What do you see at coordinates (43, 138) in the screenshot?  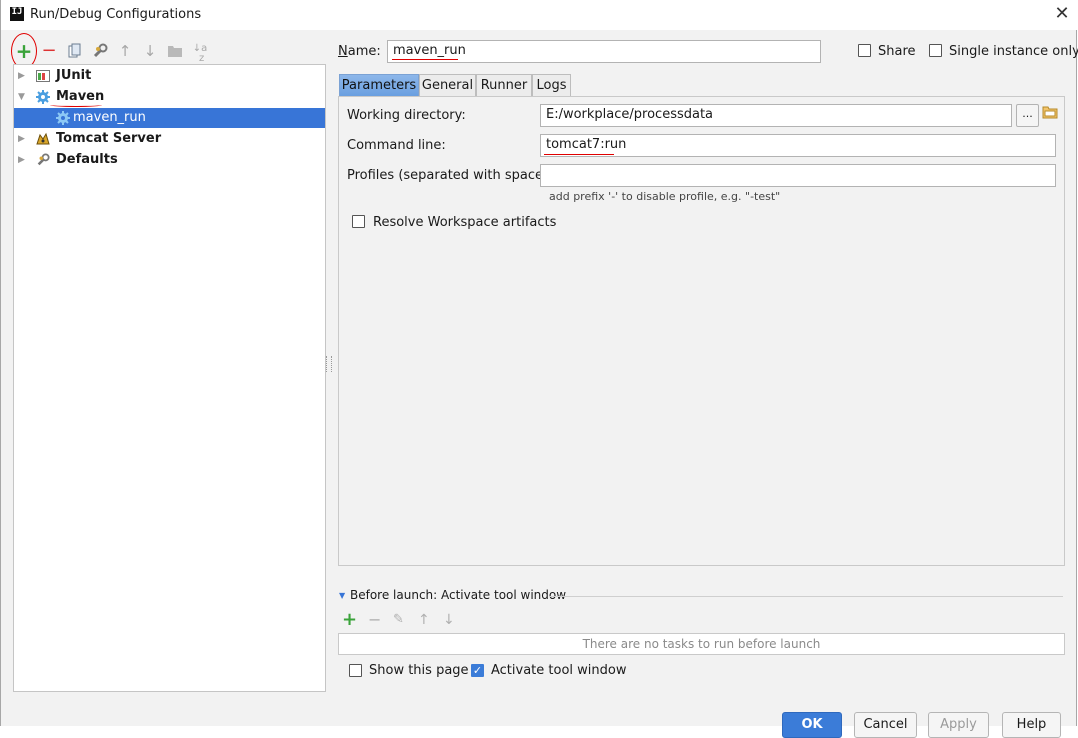 I see `tomcat-icon` at bounding box center [43, 138].